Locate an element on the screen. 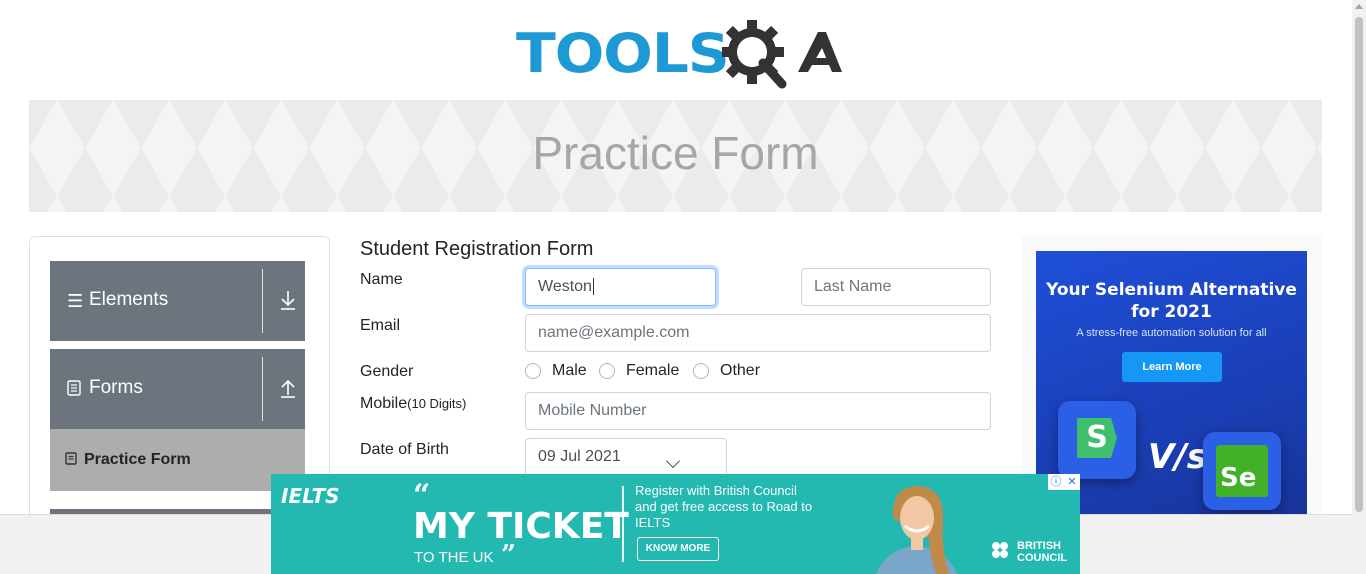 This screenshot has width=1366, height=574. sidebar-group-elements: ☰ Elements is located at coordinates (177, 301).